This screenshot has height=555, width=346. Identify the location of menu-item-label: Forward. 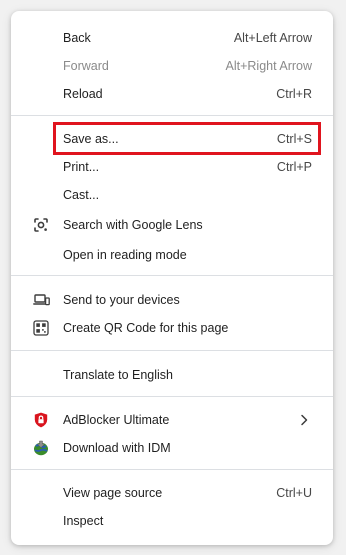
(86, 66).